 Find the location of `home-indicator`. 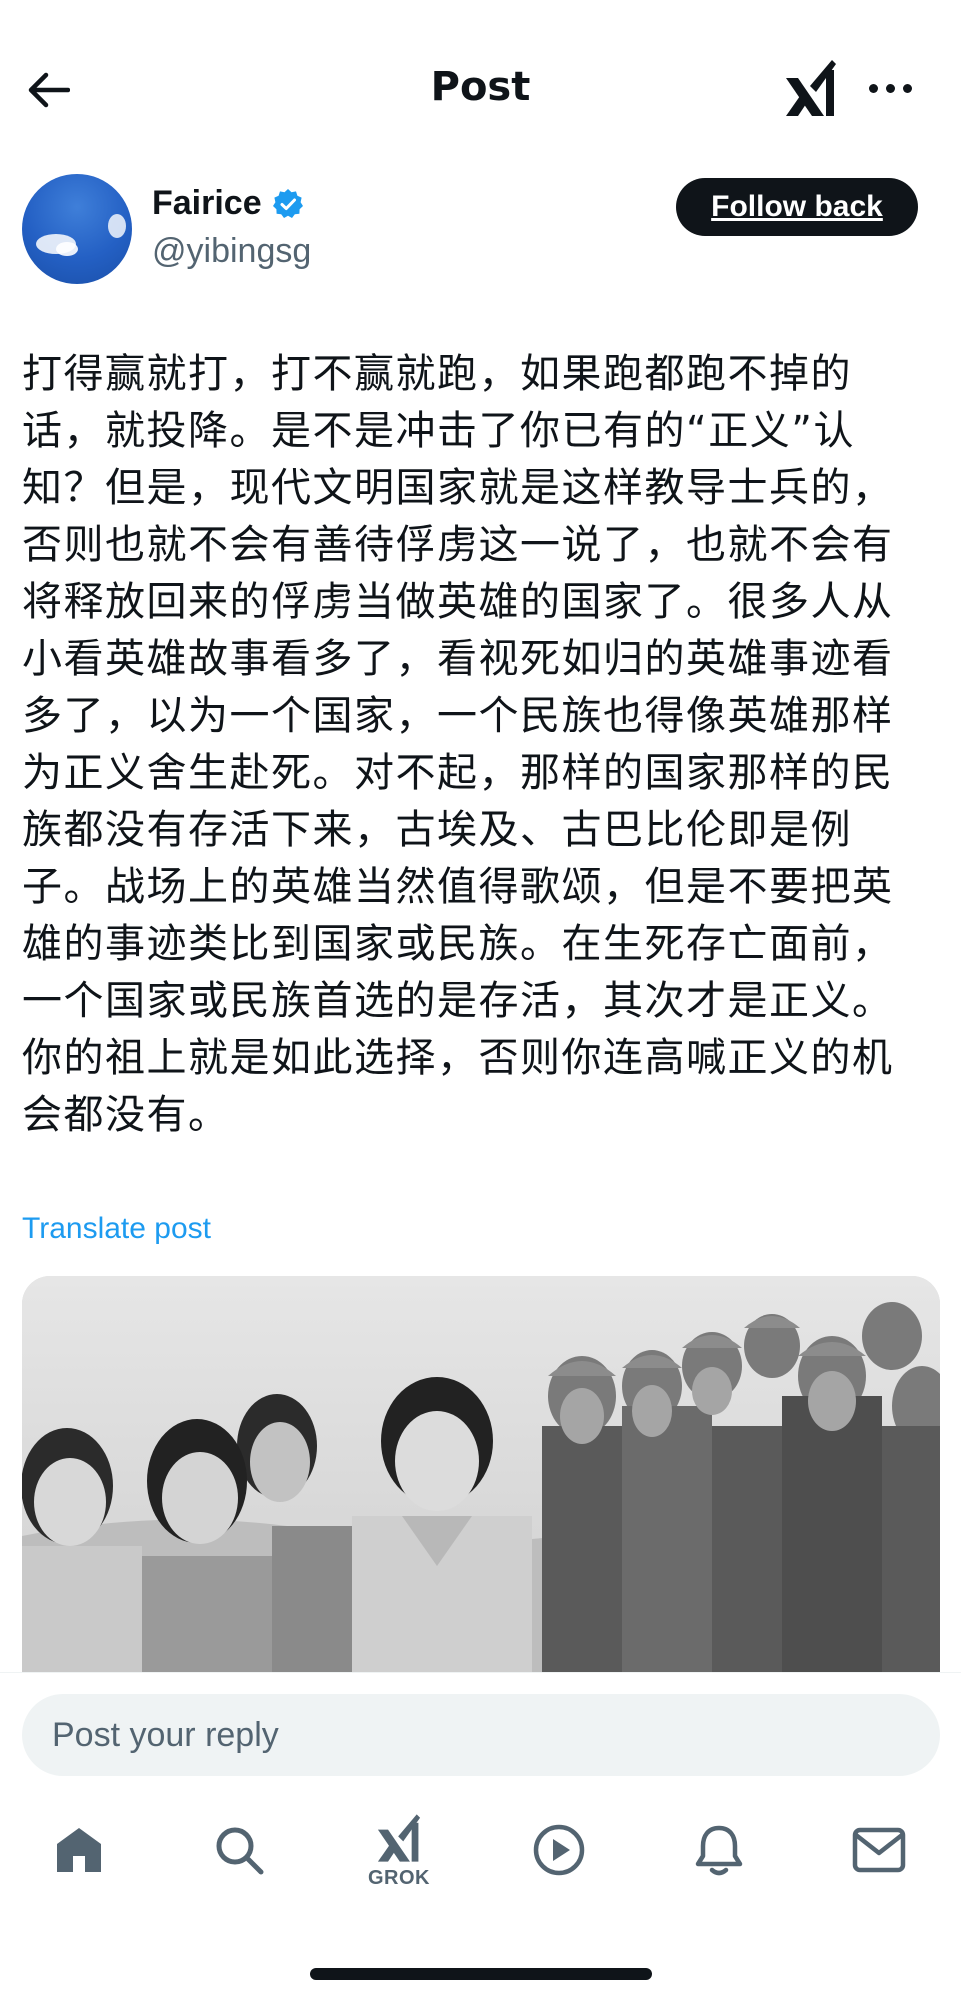

home-indicator is located at coordinates (481, 1974).